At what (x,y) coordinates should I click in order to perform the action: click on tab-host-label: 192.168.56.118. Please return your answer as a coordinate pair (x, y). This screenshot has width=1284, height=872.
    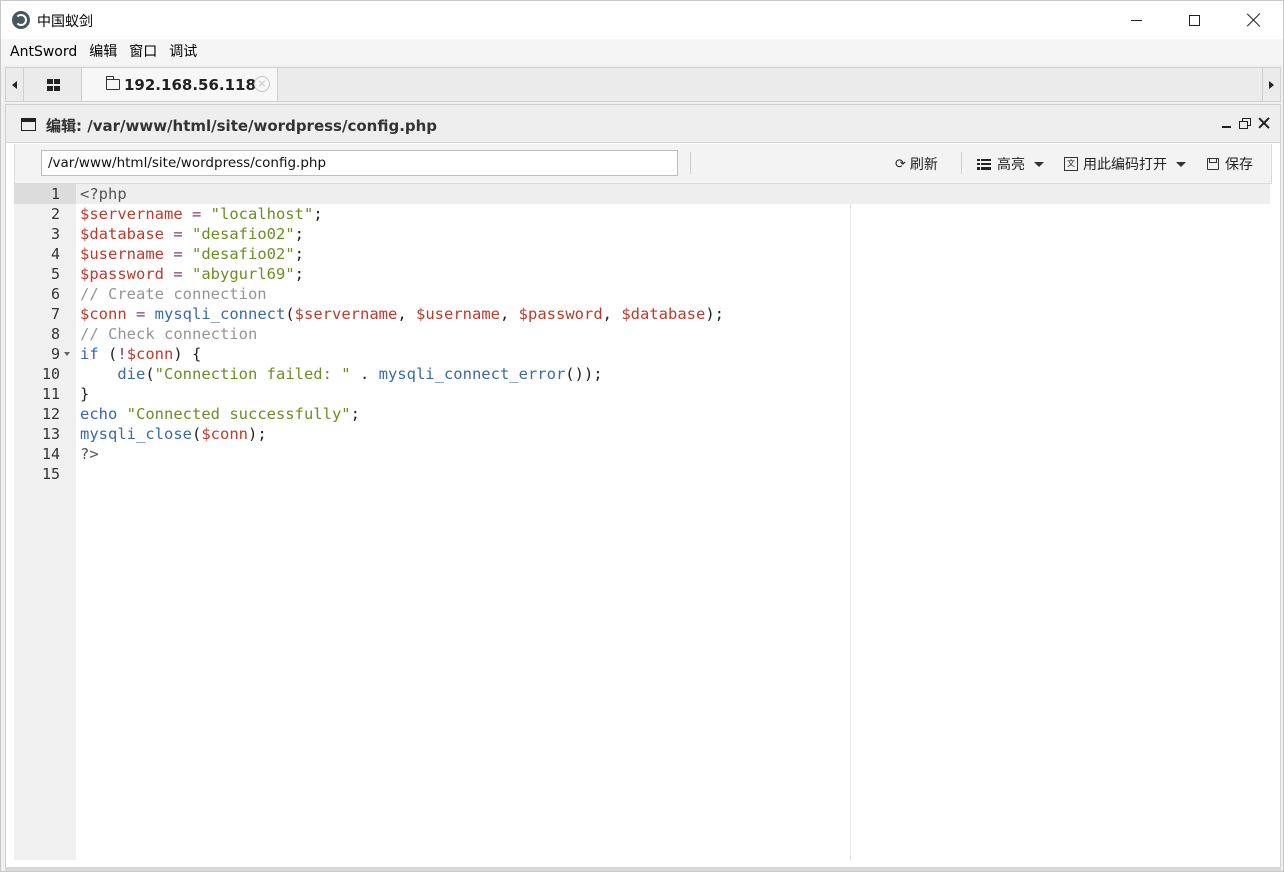
    Looking at the image, I should click on (190, 84).